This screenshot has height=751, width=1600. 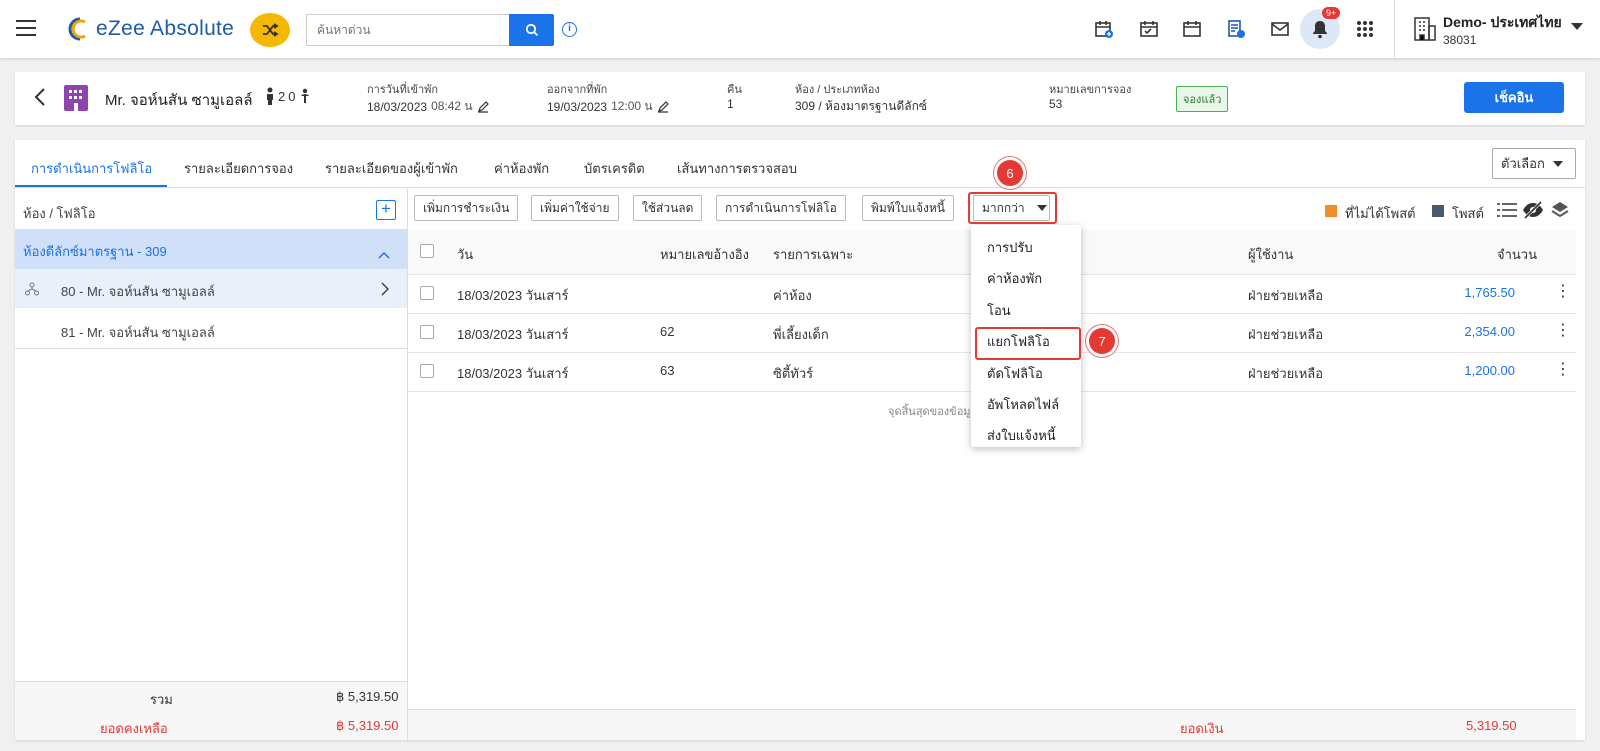 I want to click on calendar-check-icon, so click(x=1149, y=29).